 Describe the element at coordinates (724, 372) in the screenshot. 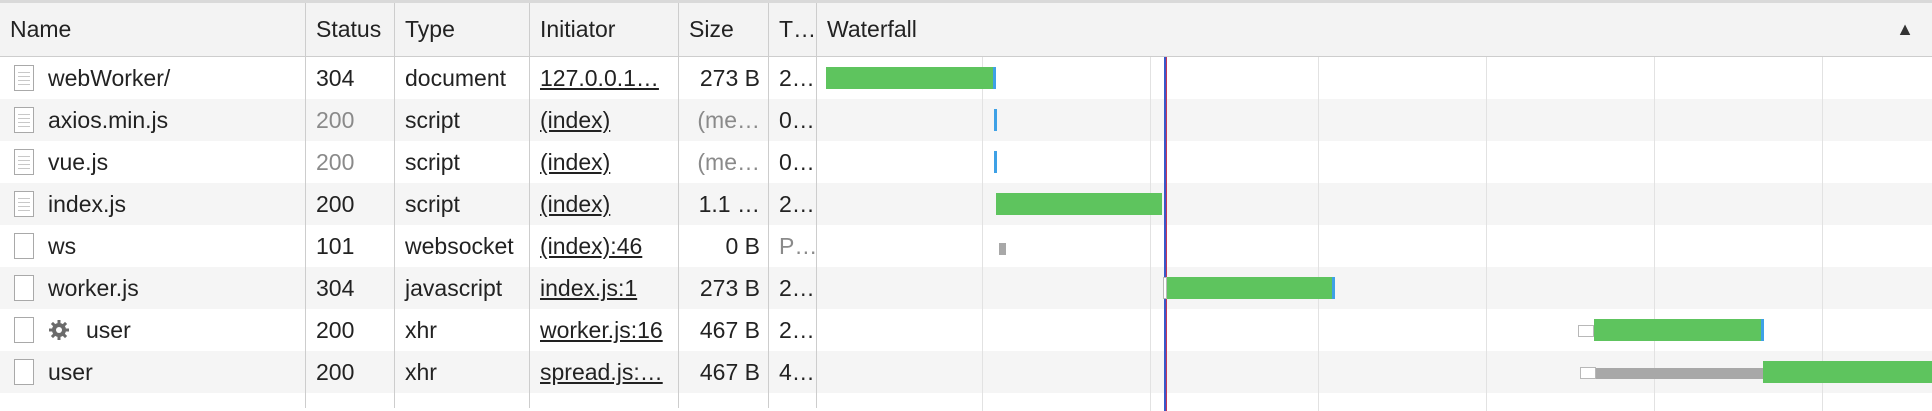

I see `size-cell: 467 B` at that location.